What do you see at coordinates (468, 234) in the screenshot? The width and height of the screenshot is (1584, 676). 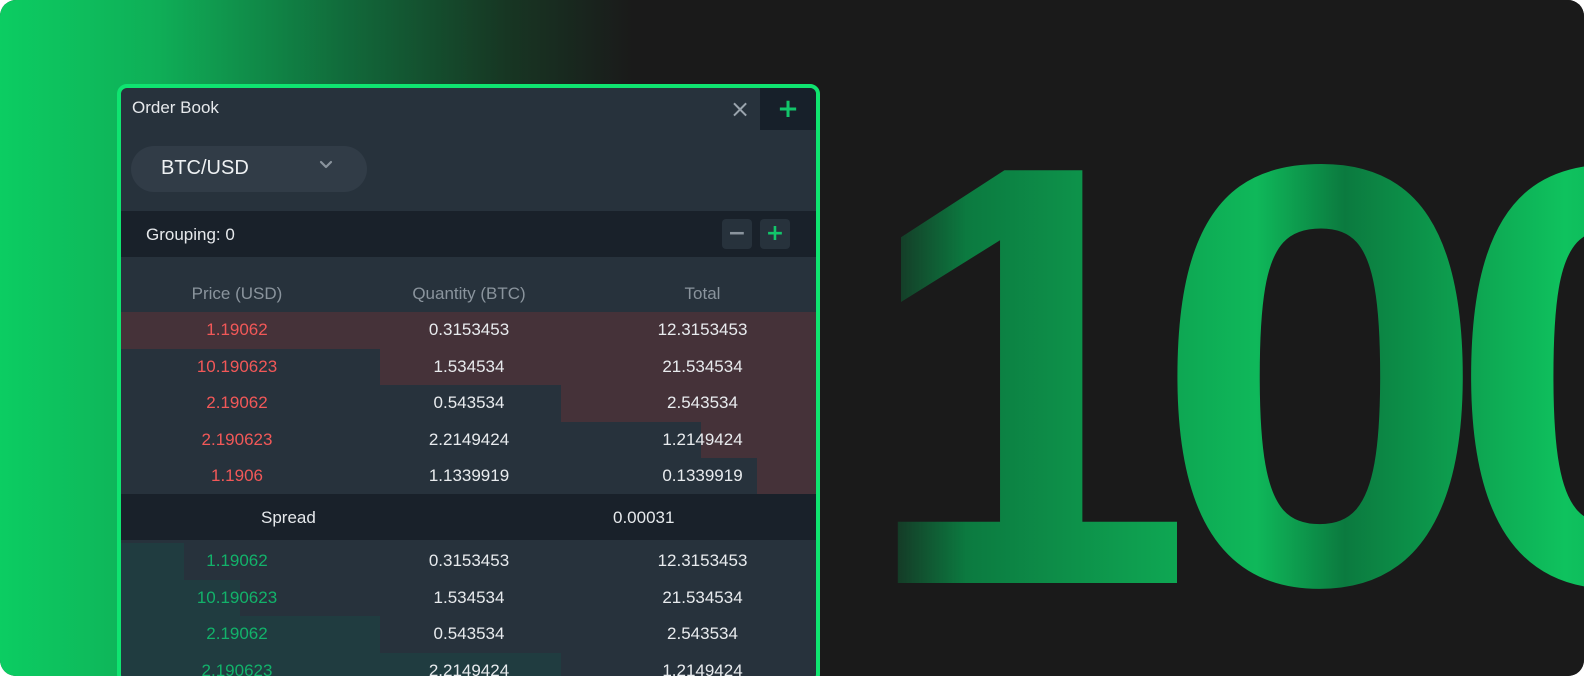 I see `grouping-bar: Grouping: 0 − +` at bounding box center [468, 234].